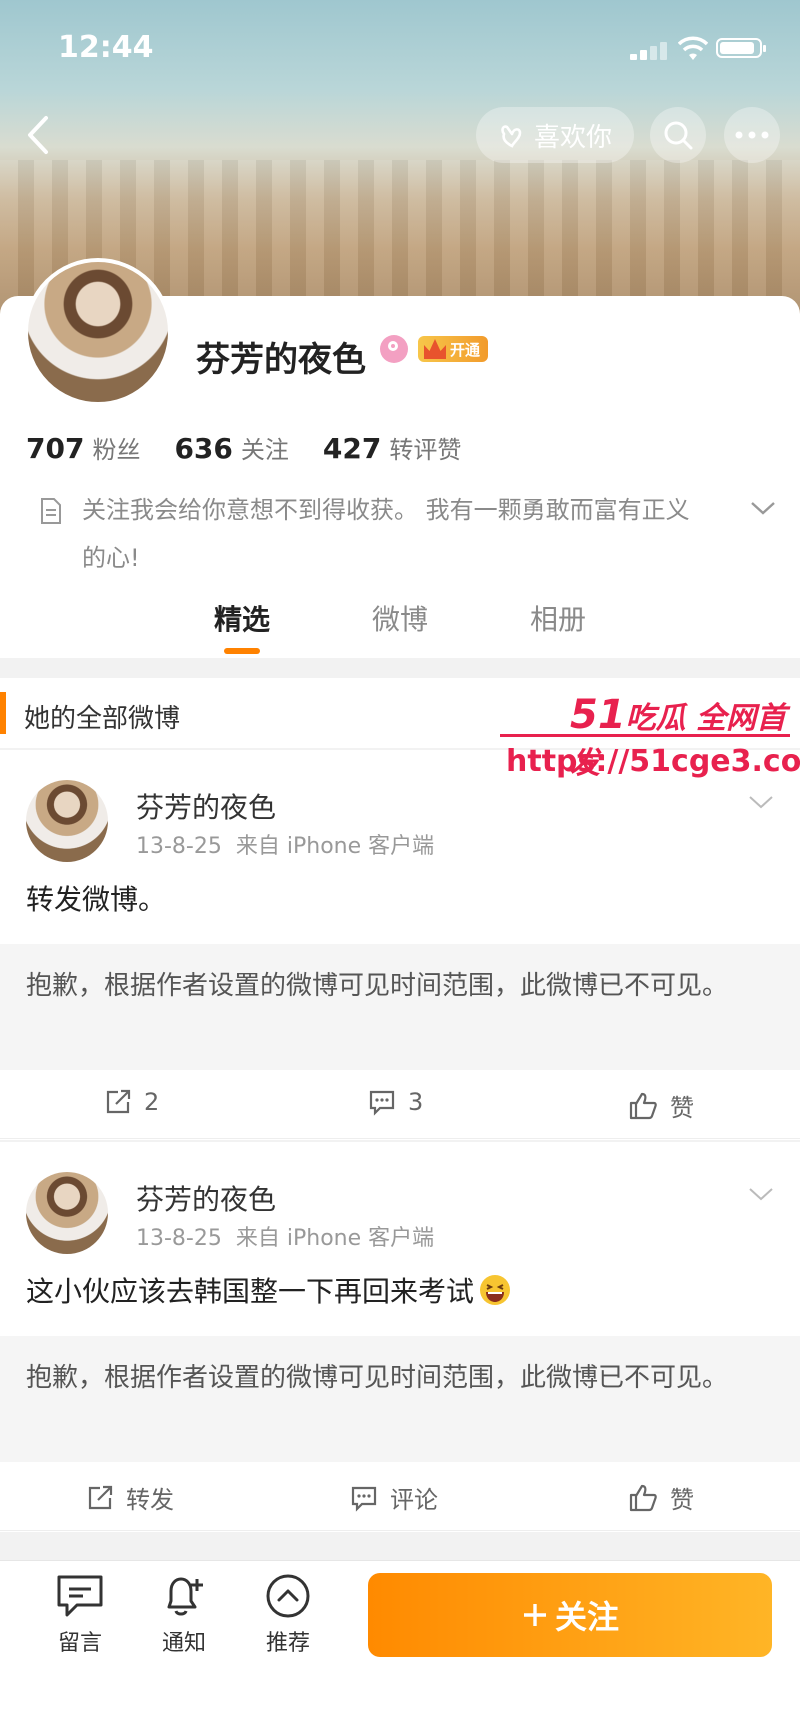  I want to click on bell-plus-icon, so click(185, 1596).